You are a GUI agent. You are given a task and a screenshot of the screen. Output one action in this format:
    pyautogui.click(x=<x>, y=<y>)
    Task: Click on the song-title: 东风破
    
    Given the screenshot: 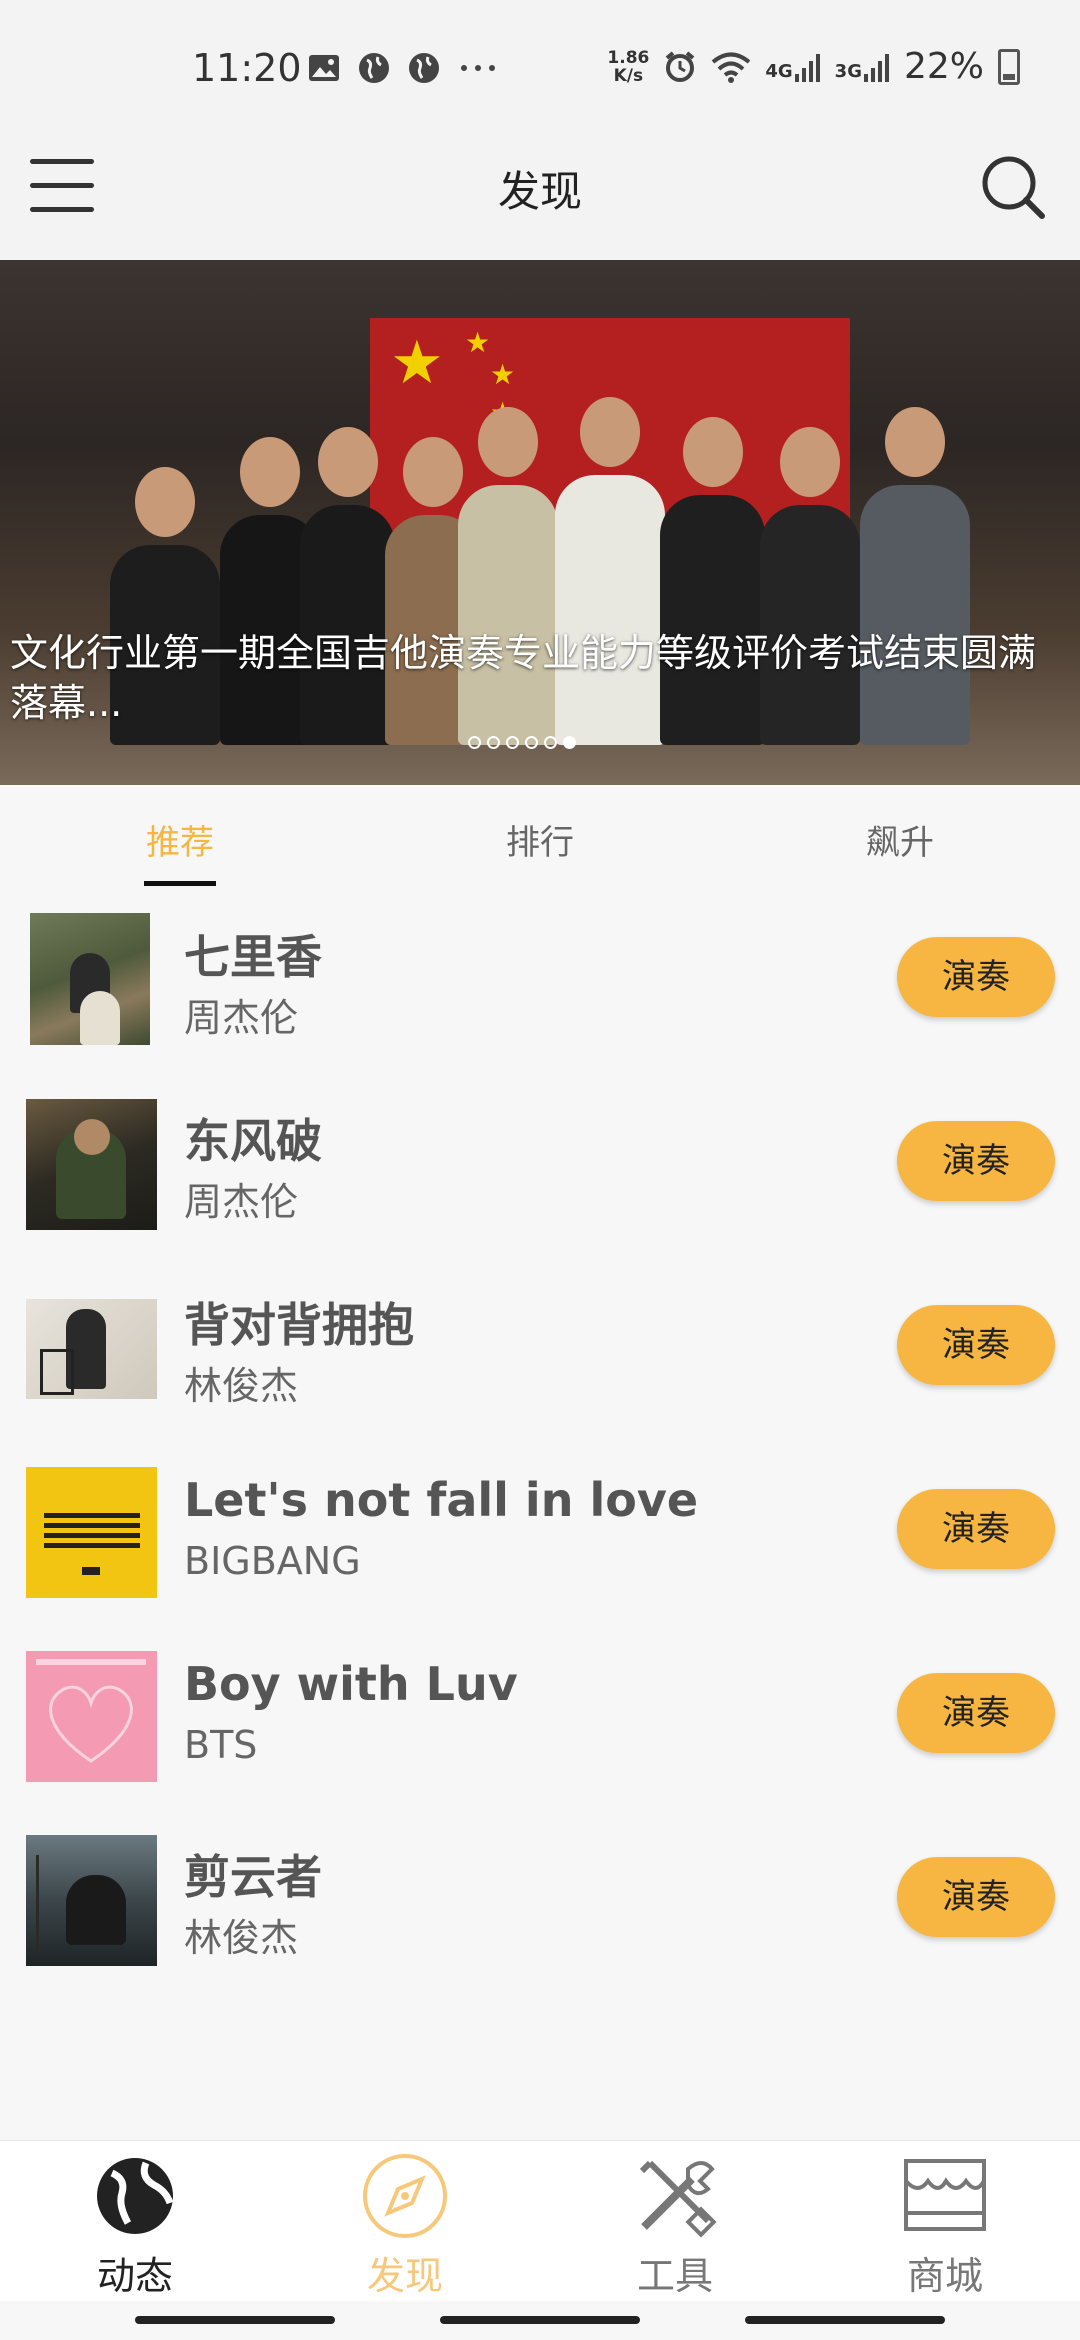 What is the action you would take?
    pyautogui.click(x=253, y=1141)
    